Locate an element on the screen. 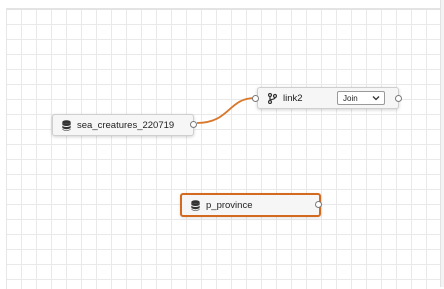 This screenshot has height=289, width=444. chevron-down-icon is located at coordinates (376, 98).